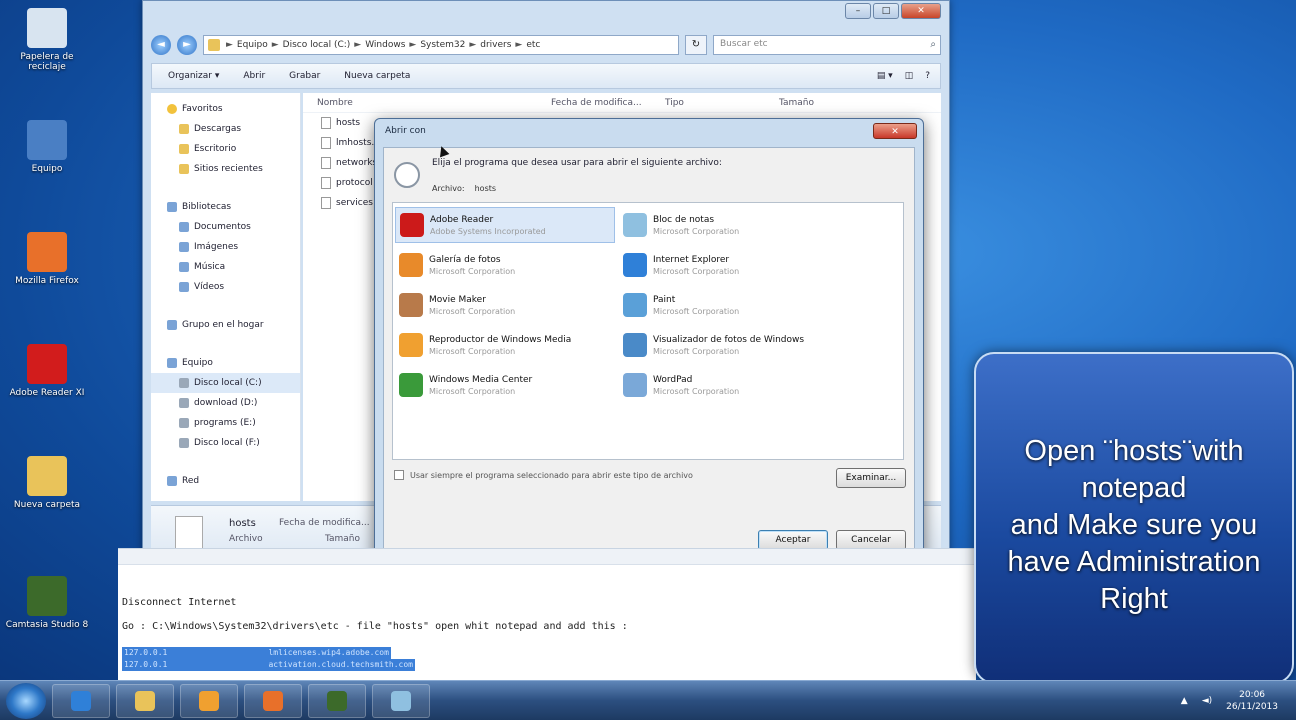  Describe the element at coordinates (47, 147) in the screenshot. I see `desktop-icon: Equipo` at that location.